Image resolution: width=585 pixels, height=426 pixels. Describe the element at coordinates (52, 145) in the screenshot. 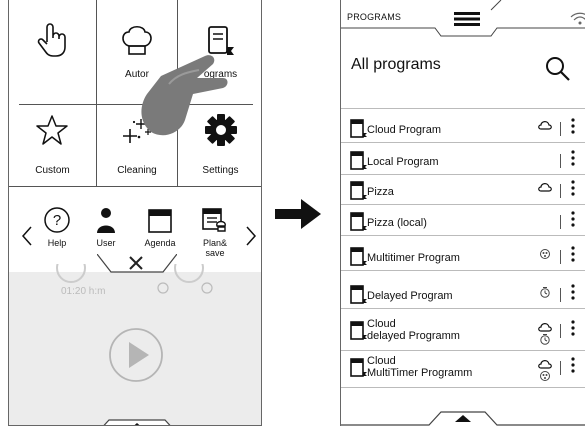

I see `tile-custom: Custom` at that location.